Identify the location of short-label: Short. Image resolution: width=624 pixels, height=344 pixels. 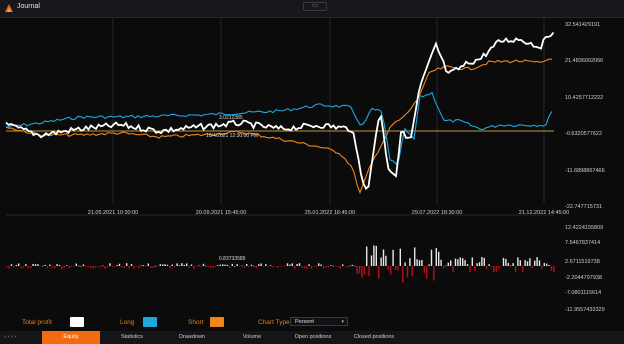
(196, 322).